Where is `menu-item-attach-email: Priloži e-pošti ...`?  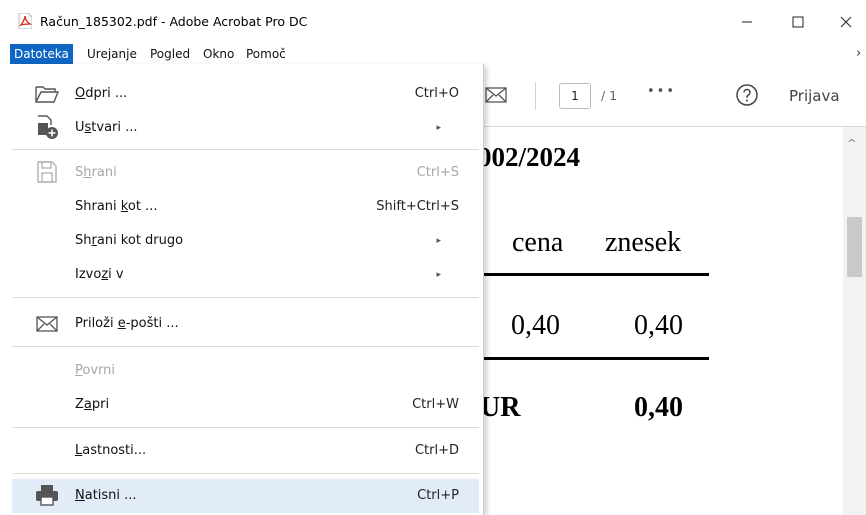
menu-item-attach-email: Priloži e-pošti ... is located at coordinates (245, 324).